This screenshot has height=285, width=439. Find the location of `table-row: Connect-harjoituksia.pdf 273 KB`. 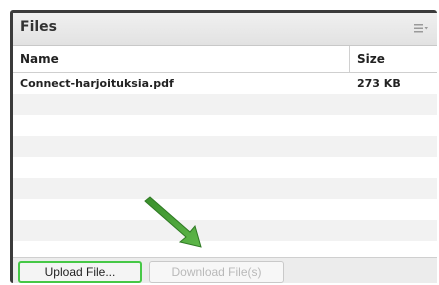

table-row: Connect-harjoituksia.pdf 273 KB is located at coordinates (225, 83).